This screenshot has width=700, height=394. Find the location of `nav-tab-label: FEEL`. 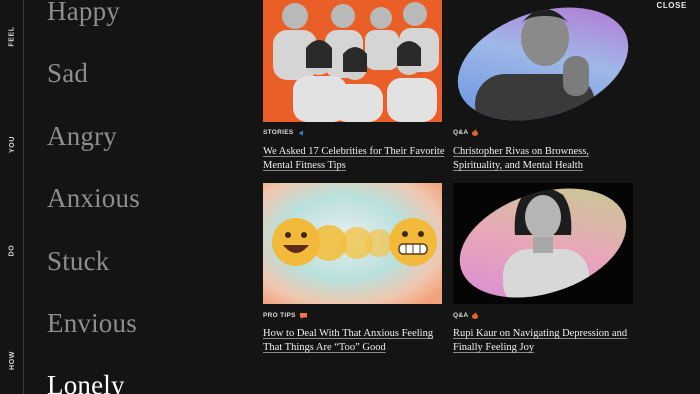

nav-tab-label: FEEL is located at coordinates (12, 36).